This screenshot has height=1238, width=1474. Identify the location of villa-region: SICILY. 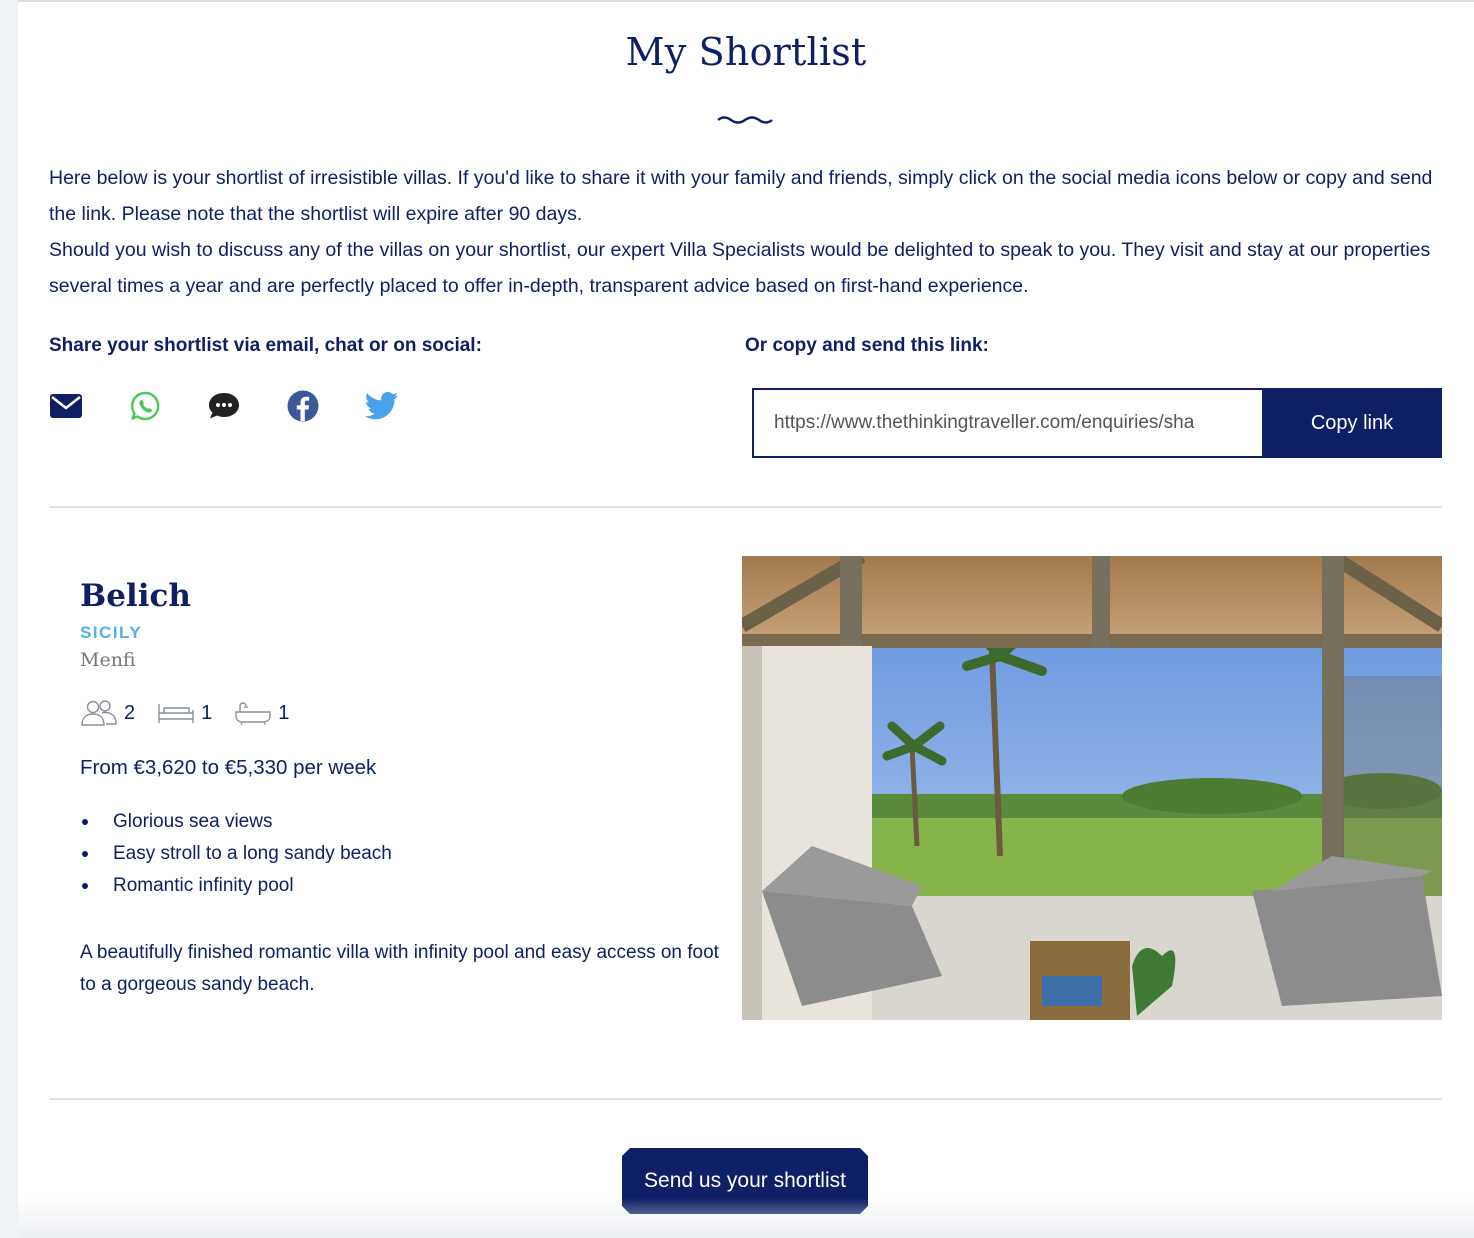
(111, 632).